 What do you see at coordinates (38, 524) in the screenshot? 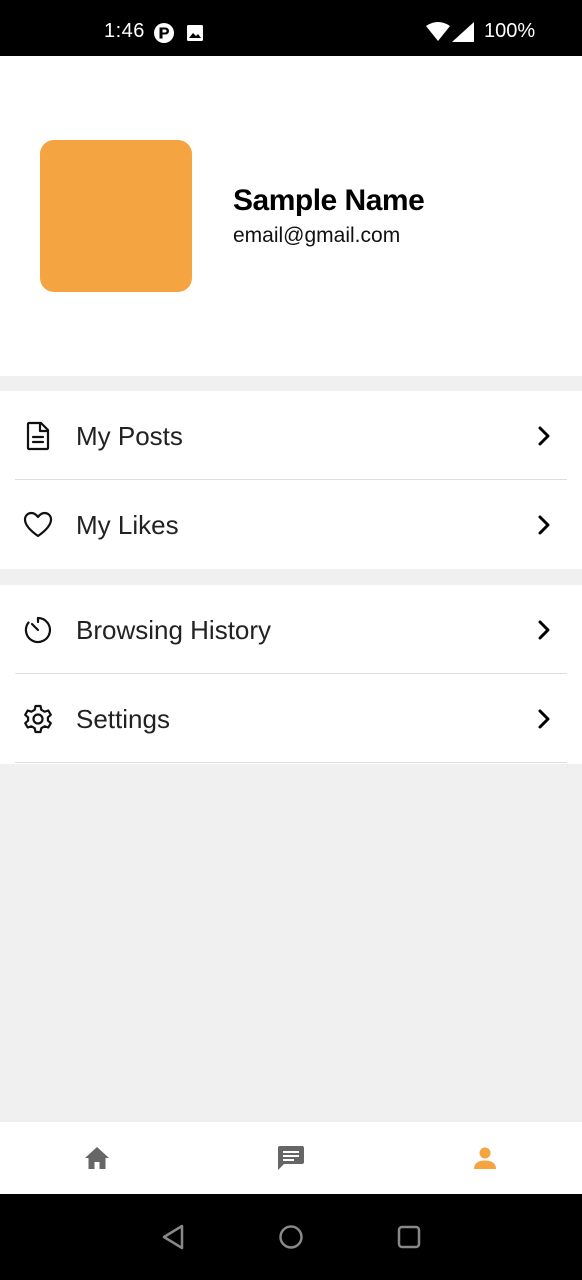
I see `heart-icon` at bounding box center [38, 524].